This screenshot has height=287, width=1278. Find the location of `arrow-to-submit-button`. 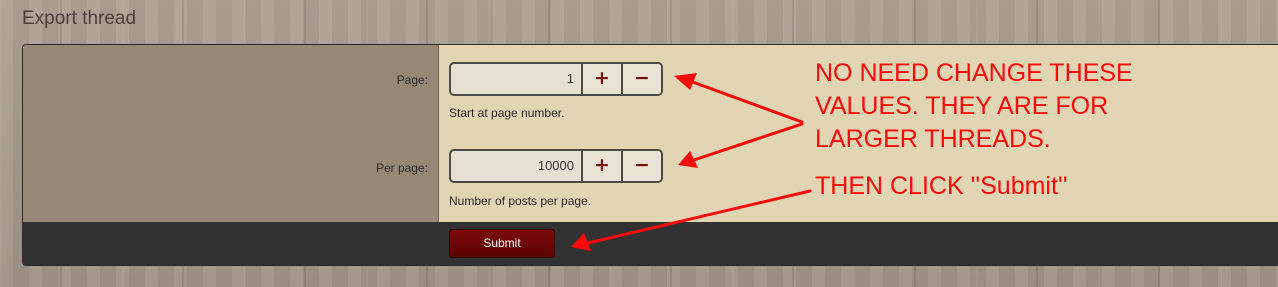

arrow-to-submit-button is located at coordinates (699, 217).